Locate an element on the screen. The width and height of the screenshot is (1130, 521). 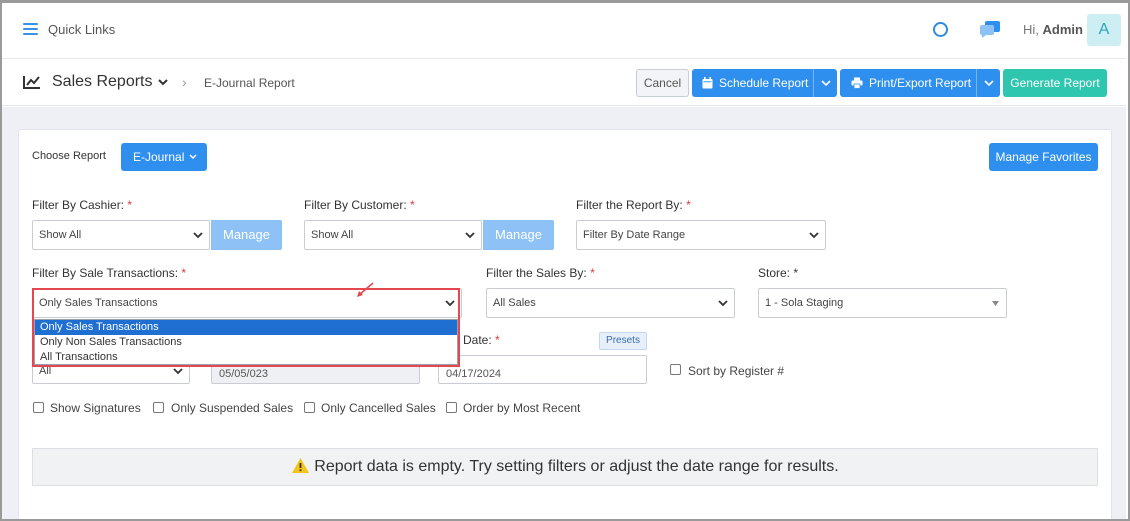
choose-report-label: Choose Report is located at coordinates (69, 156).